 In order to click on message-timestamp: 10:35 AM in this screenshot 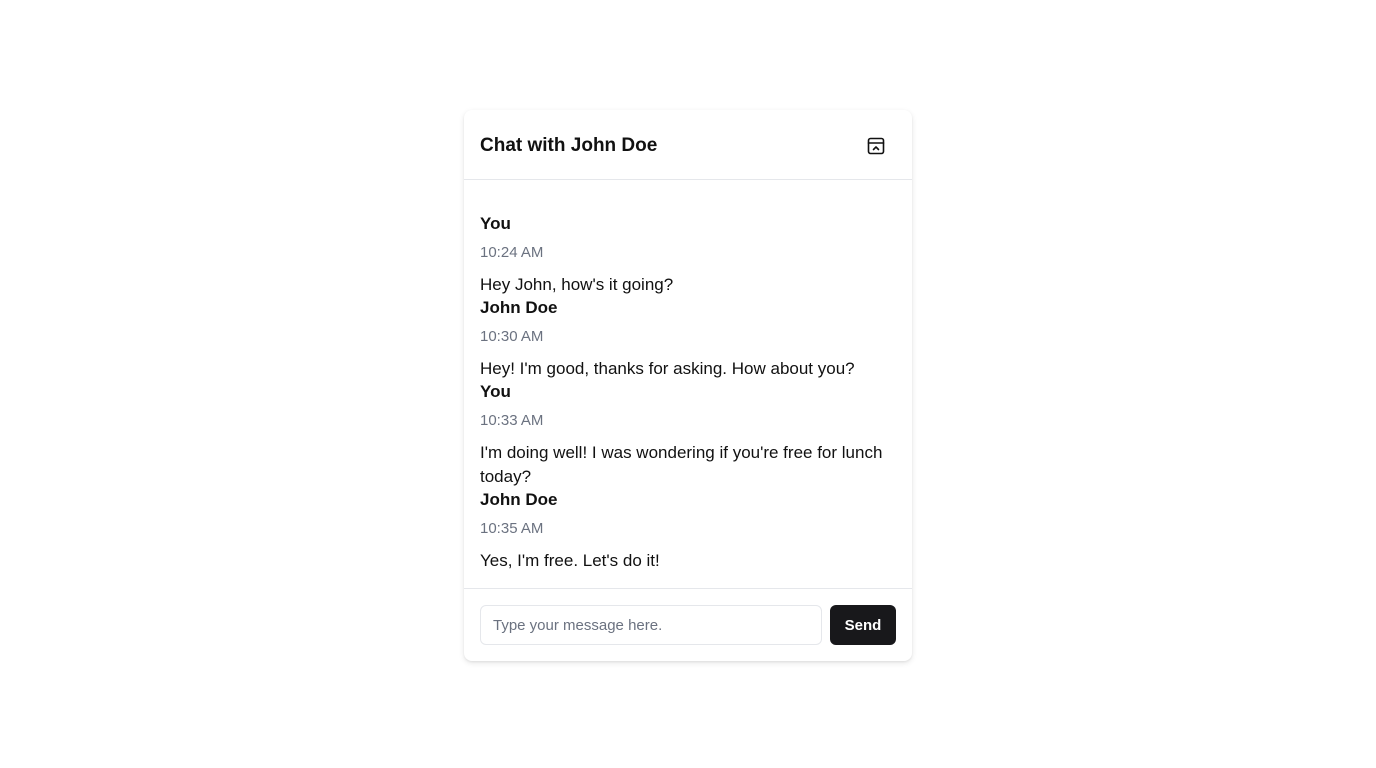, I will do `click(512, 528)`.